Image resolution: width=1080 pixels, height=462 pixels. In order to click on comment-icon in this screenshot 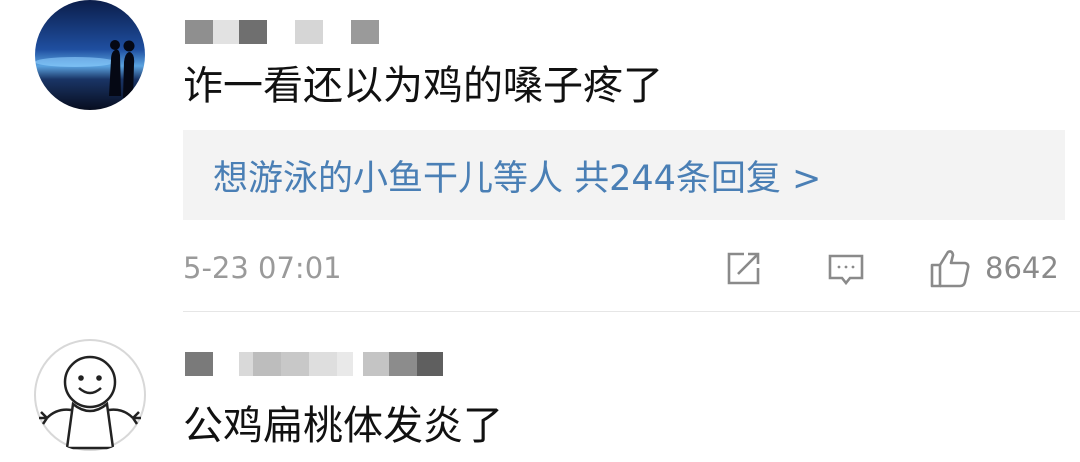, I will do `click(846, 272)`.